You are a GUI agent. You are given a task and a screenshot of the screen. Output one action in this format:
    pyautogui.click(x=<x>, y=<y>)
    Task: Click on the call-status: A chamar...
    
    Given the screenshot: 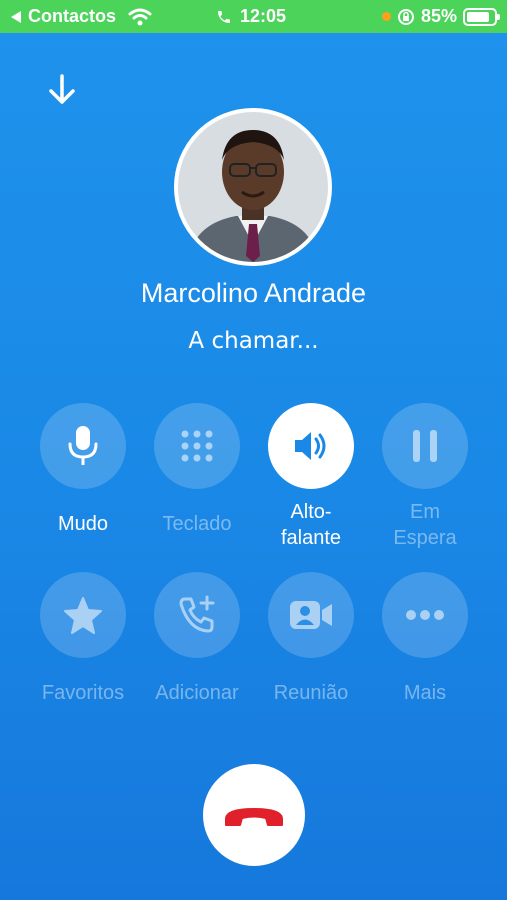 What is the action you would take?
    pyautogui.click(x=253, y=341)
    